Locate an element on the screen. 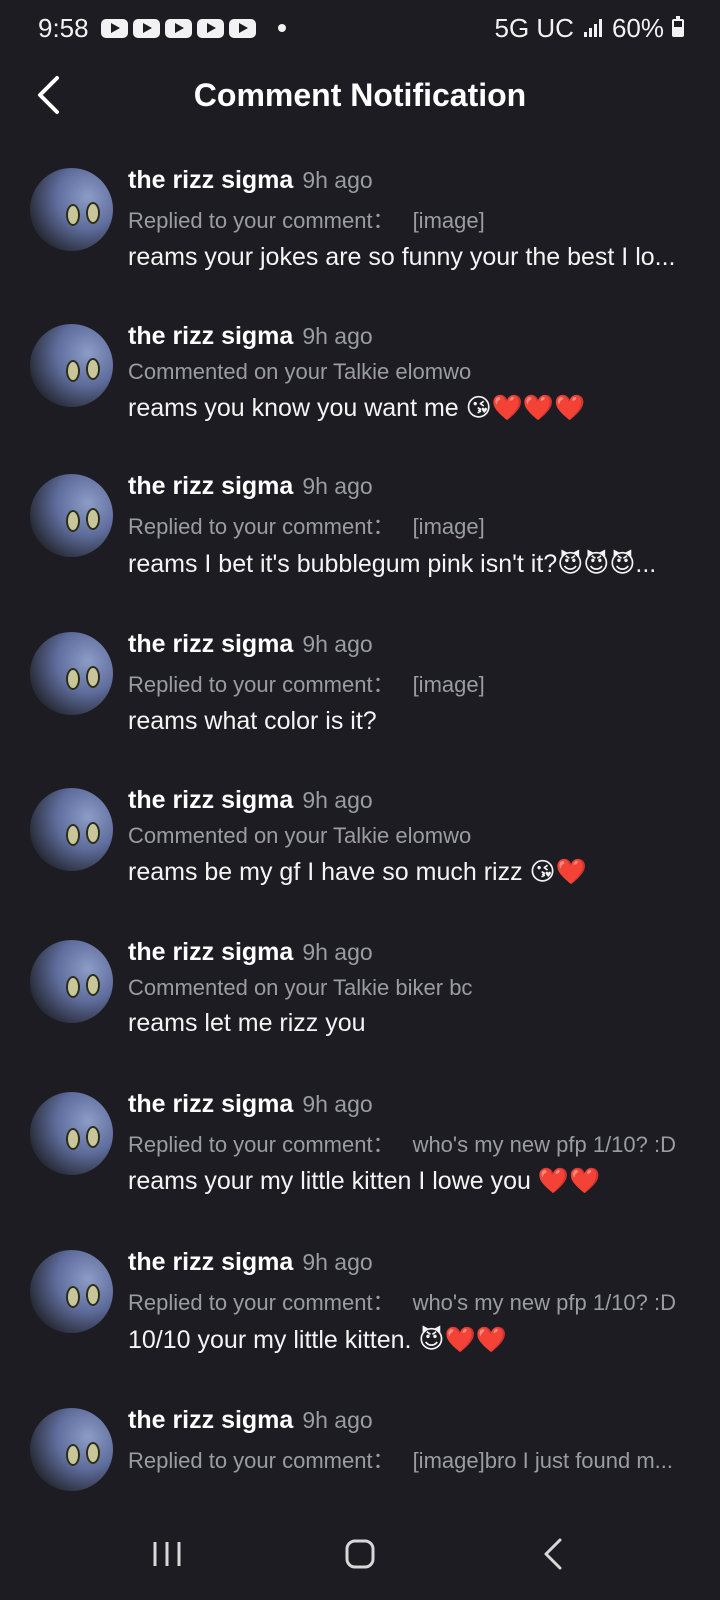 Image resolution: width=720 pixels, height=1600 pixels. page-title: Comment Notification is located at coordinates (360, 94).